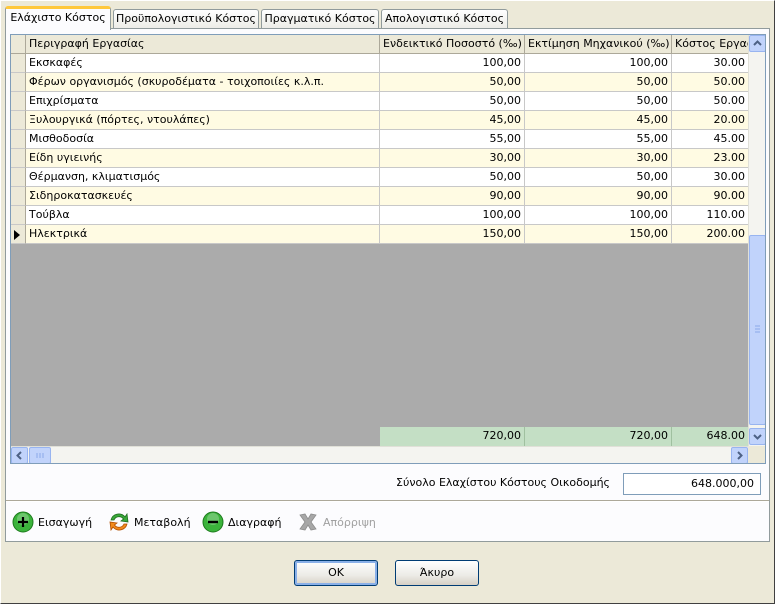 The height and width of the screenshot is (604, 775). I want to click on column-header-engineer-estimate: Εκτίμηση Μηχανικού (‰), so click(598, 44).